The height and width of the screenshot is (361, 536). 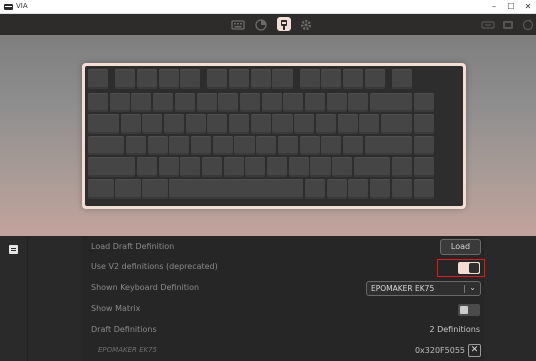 What do you see at coordinates (306, 24) in the screenshot?
I see `settings-icon` at bounding box center [306, 24].